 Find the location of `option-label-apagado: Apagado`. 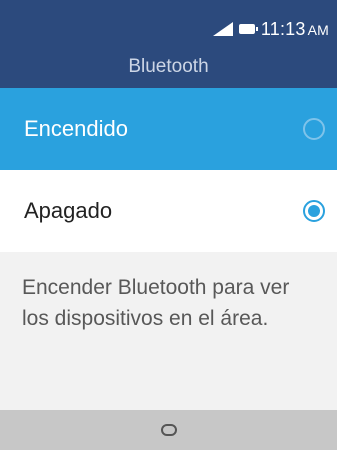

option-label-apagado: Apagado is located at coordinates (68, 210).